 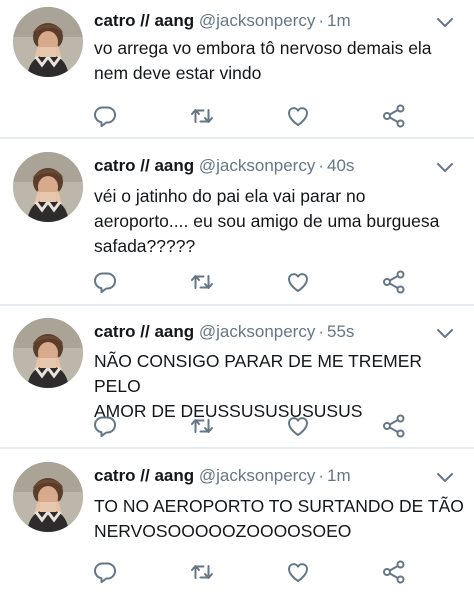 I want to click on tweet-text-line: nem deve estar vindo, so click(x=178, y=73).